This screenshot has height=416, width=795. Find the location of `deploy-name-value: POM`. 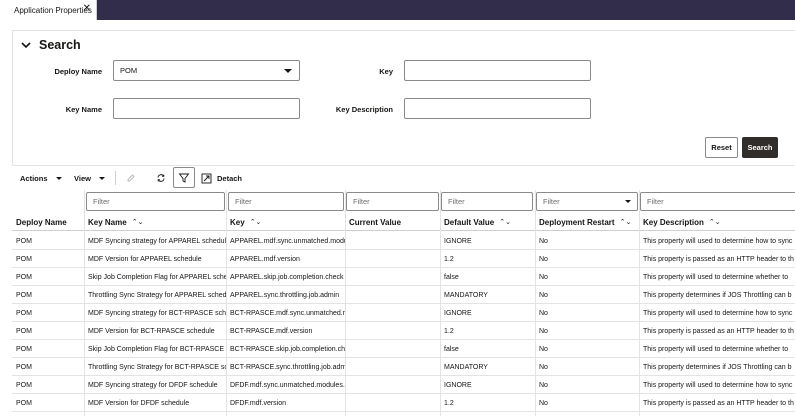

deploy-name-value: POM is located at coordinates (129, 70).